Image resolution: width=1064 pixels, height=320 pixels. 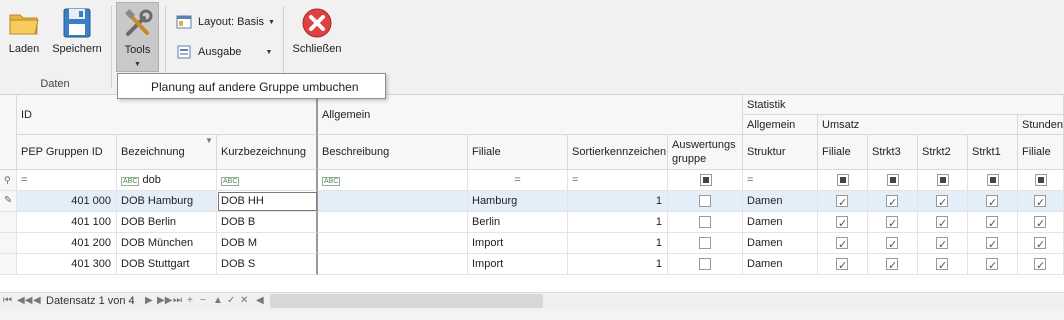 I want to click on horizontal-scrollbar-thumb, so click(x=406, y=301).